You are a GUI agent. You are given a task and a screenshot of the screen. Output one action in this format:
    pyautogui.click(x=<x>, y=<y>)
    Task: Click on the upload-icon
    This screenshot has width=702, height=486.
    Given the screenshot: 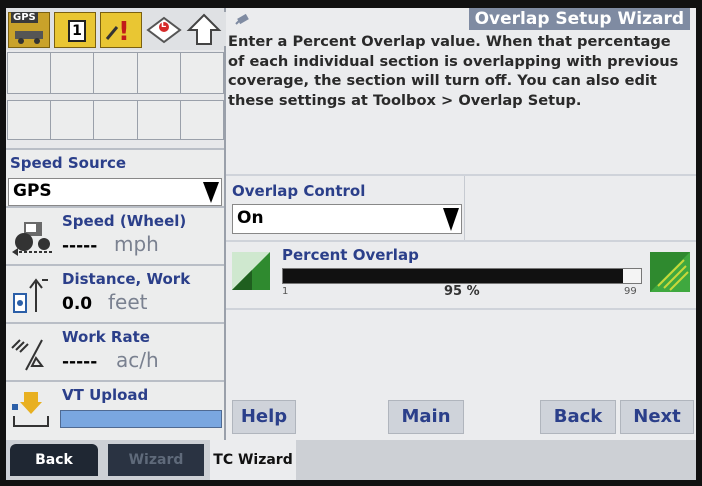 What is the action you would take?
    pyautogui.click(x=32, y=413)
    